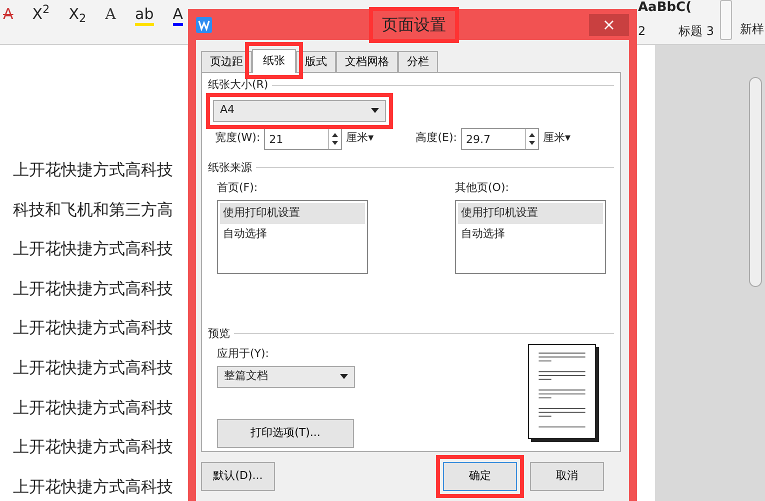 The height and width of the screenshot is (501, 765). I want to click on style-preview: AaBbC(, so click(665, 8).